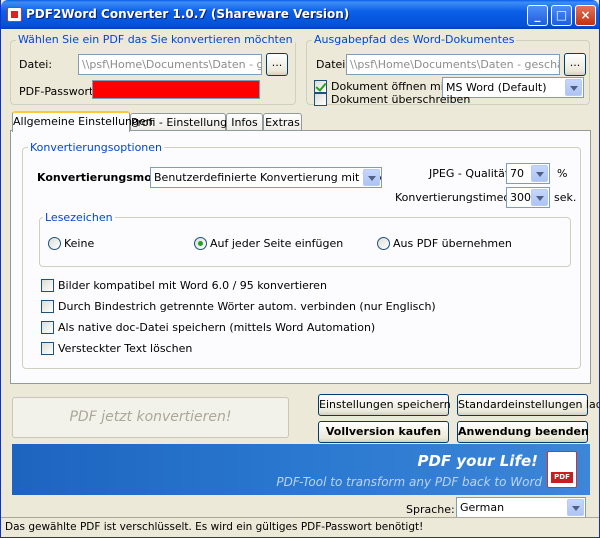 This screenshot has width=600, height=538. Describe the element at coordinates (47, 285) in the screenshot. I see `word6-compat-checkbox` at that location.